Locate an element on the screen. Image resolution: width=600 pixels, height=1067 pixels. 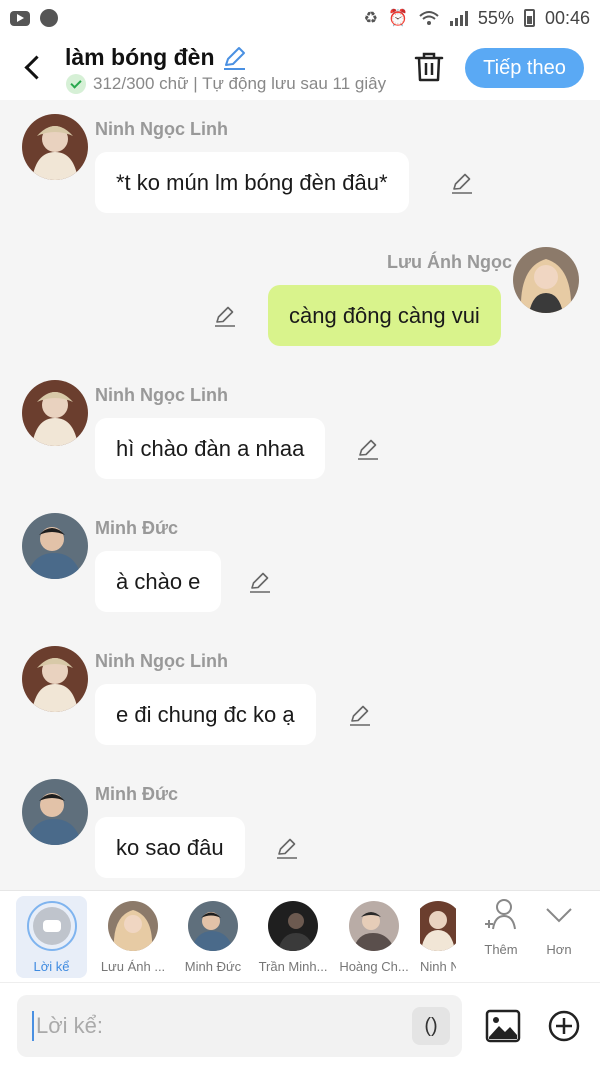
clock: 00:46 is located at coordinates (567, 17).